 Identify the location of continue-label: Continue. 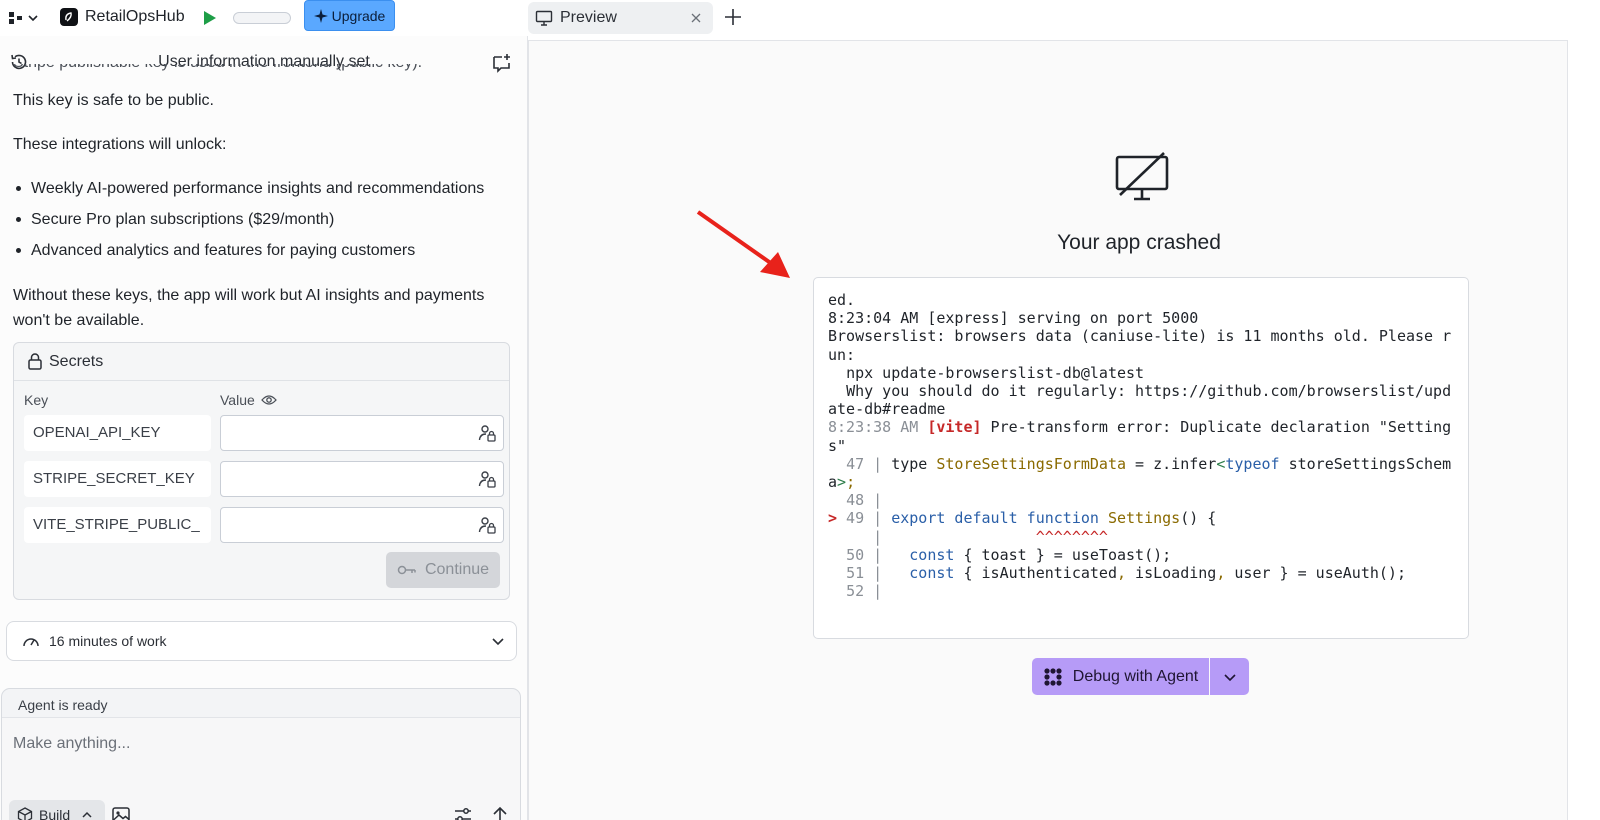
(457, 569).